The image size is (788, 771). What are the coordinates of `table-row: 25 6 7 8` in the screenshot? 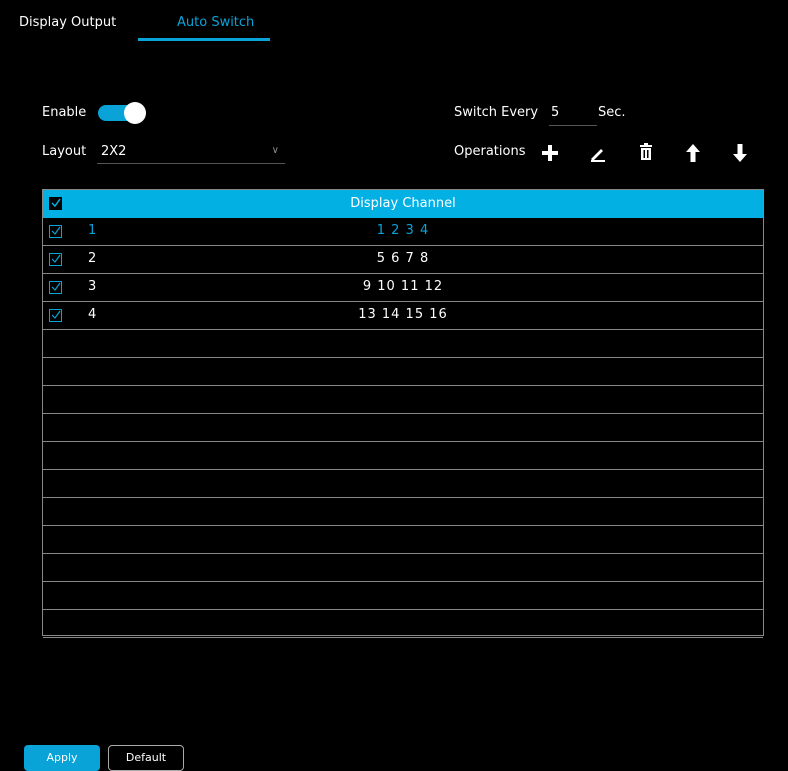 It's located at (403, 260).